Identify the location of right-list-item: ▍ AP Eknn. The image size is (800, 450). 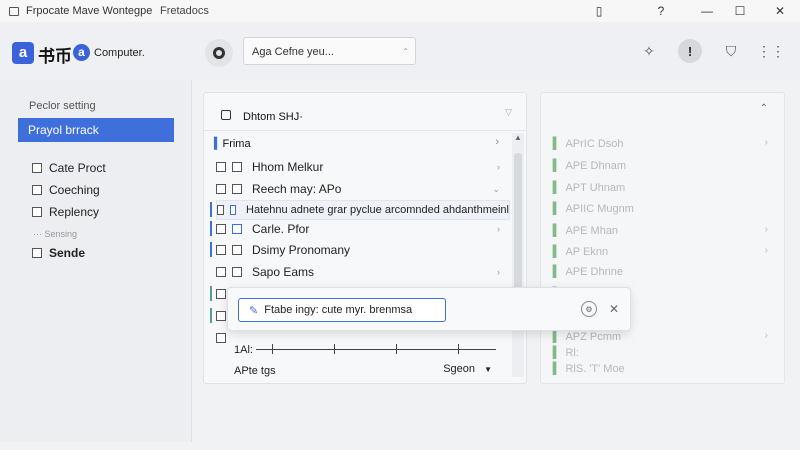
(580, 251).